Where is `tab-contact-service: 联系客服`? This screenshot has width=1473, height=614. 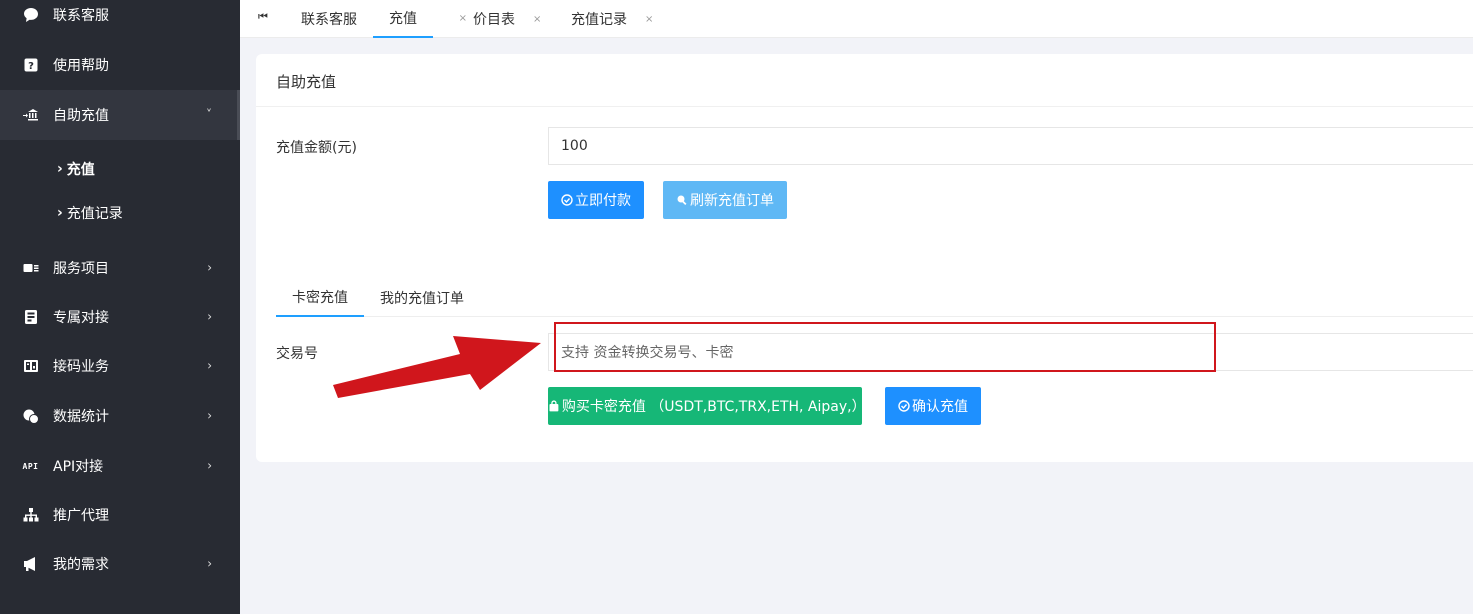 tab-contact-service: 联系客服 is located at coordinates (329, 19).